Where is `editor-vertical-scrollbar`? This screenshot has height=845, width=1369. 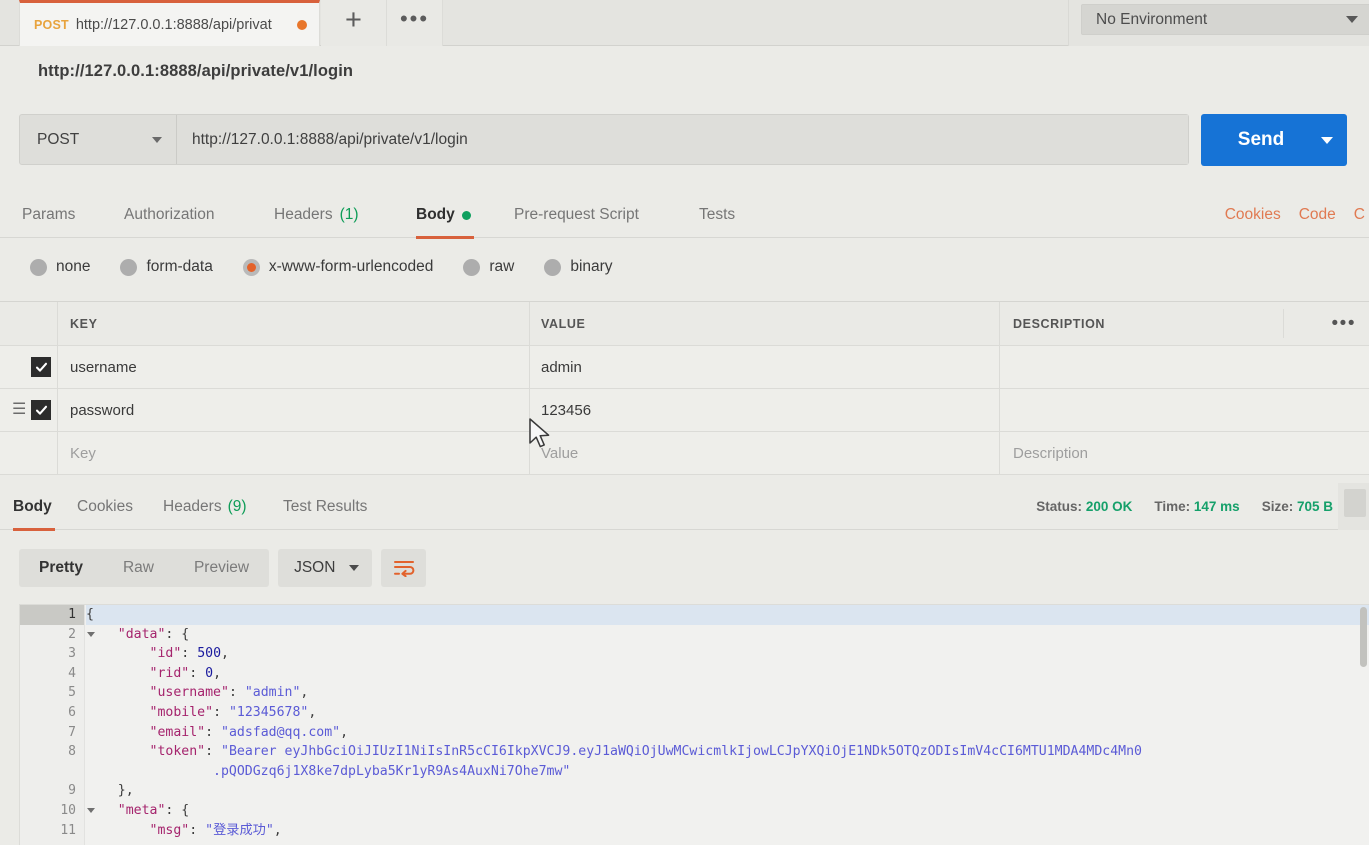 editor-vertical-scrollbar is located at coordinates (1363, 725).